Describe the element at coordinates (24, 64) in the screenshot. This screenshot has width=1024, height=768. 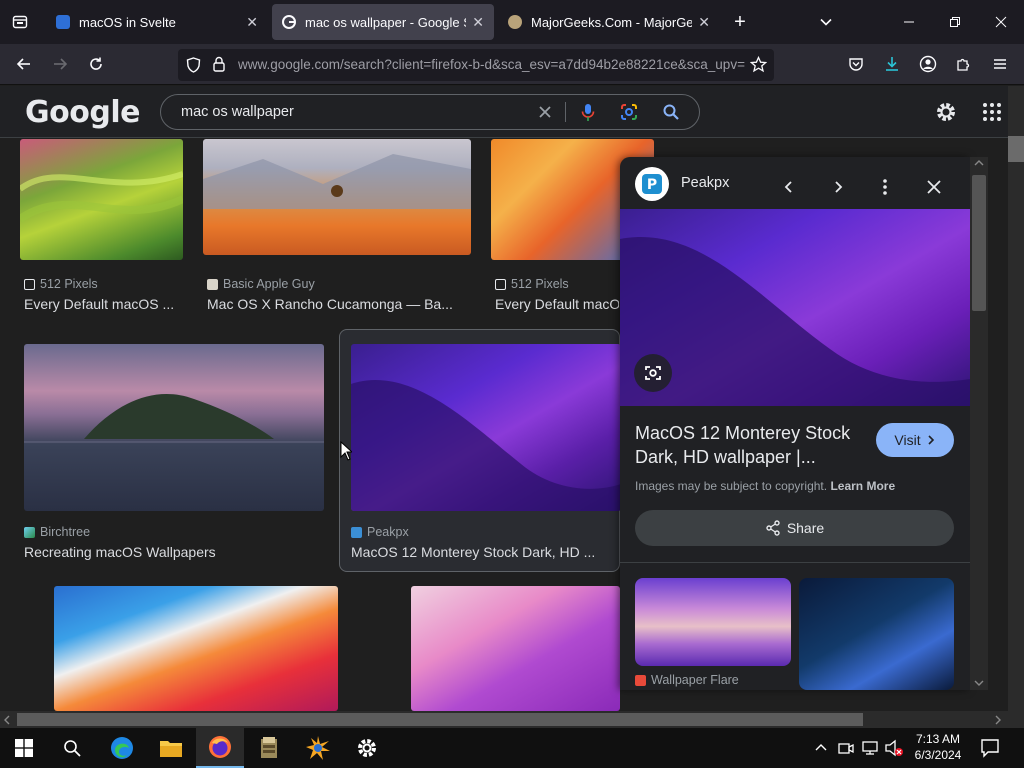
I see `back-arrow-icon` at that location.